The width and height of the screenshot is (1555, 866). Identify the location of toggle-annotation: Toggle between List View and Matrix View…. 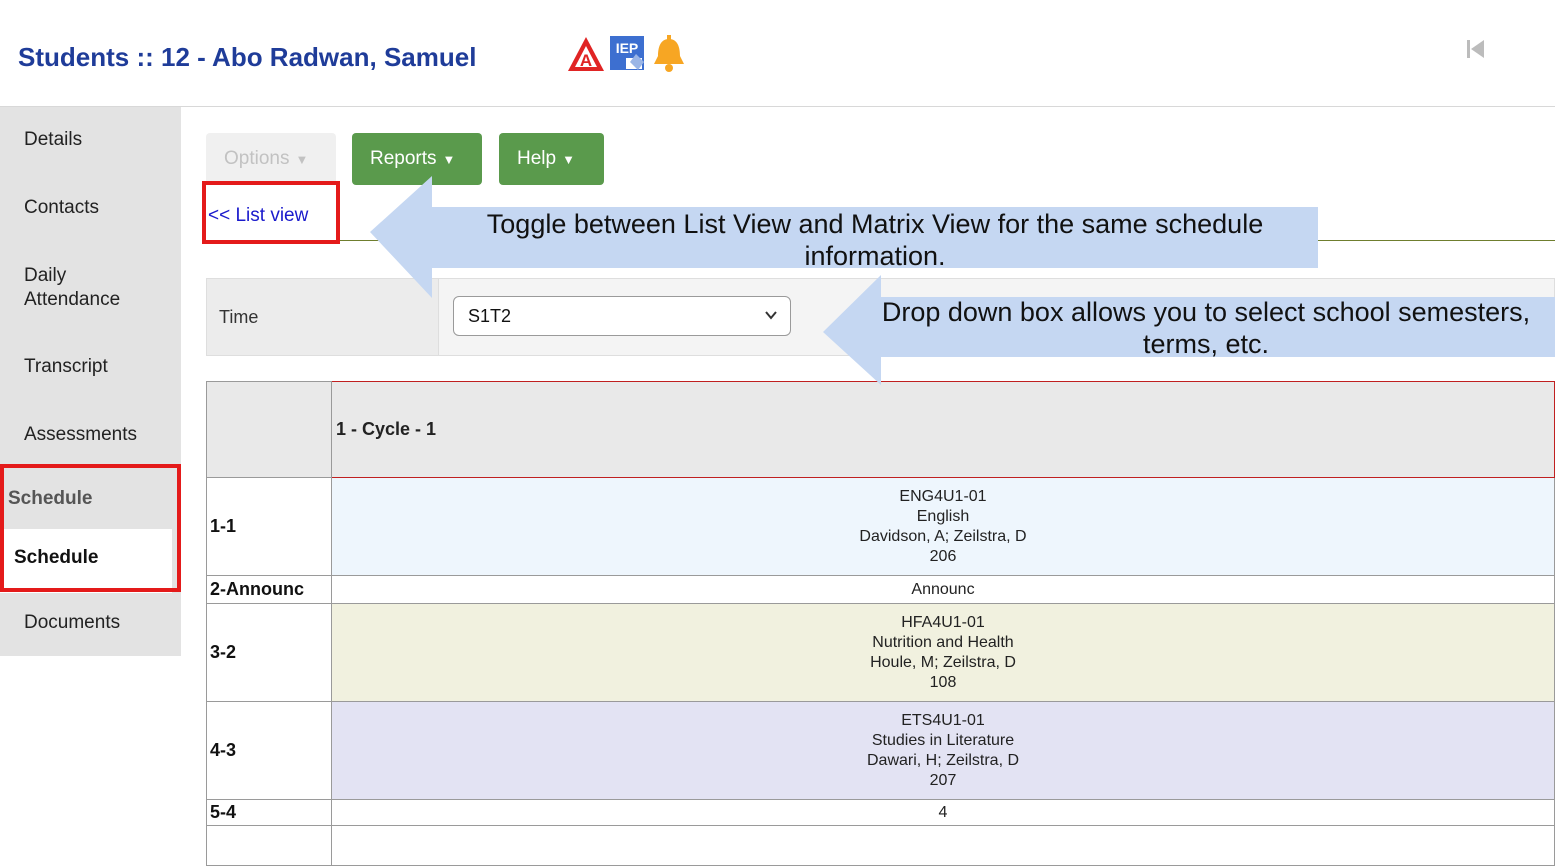
(875, 240).